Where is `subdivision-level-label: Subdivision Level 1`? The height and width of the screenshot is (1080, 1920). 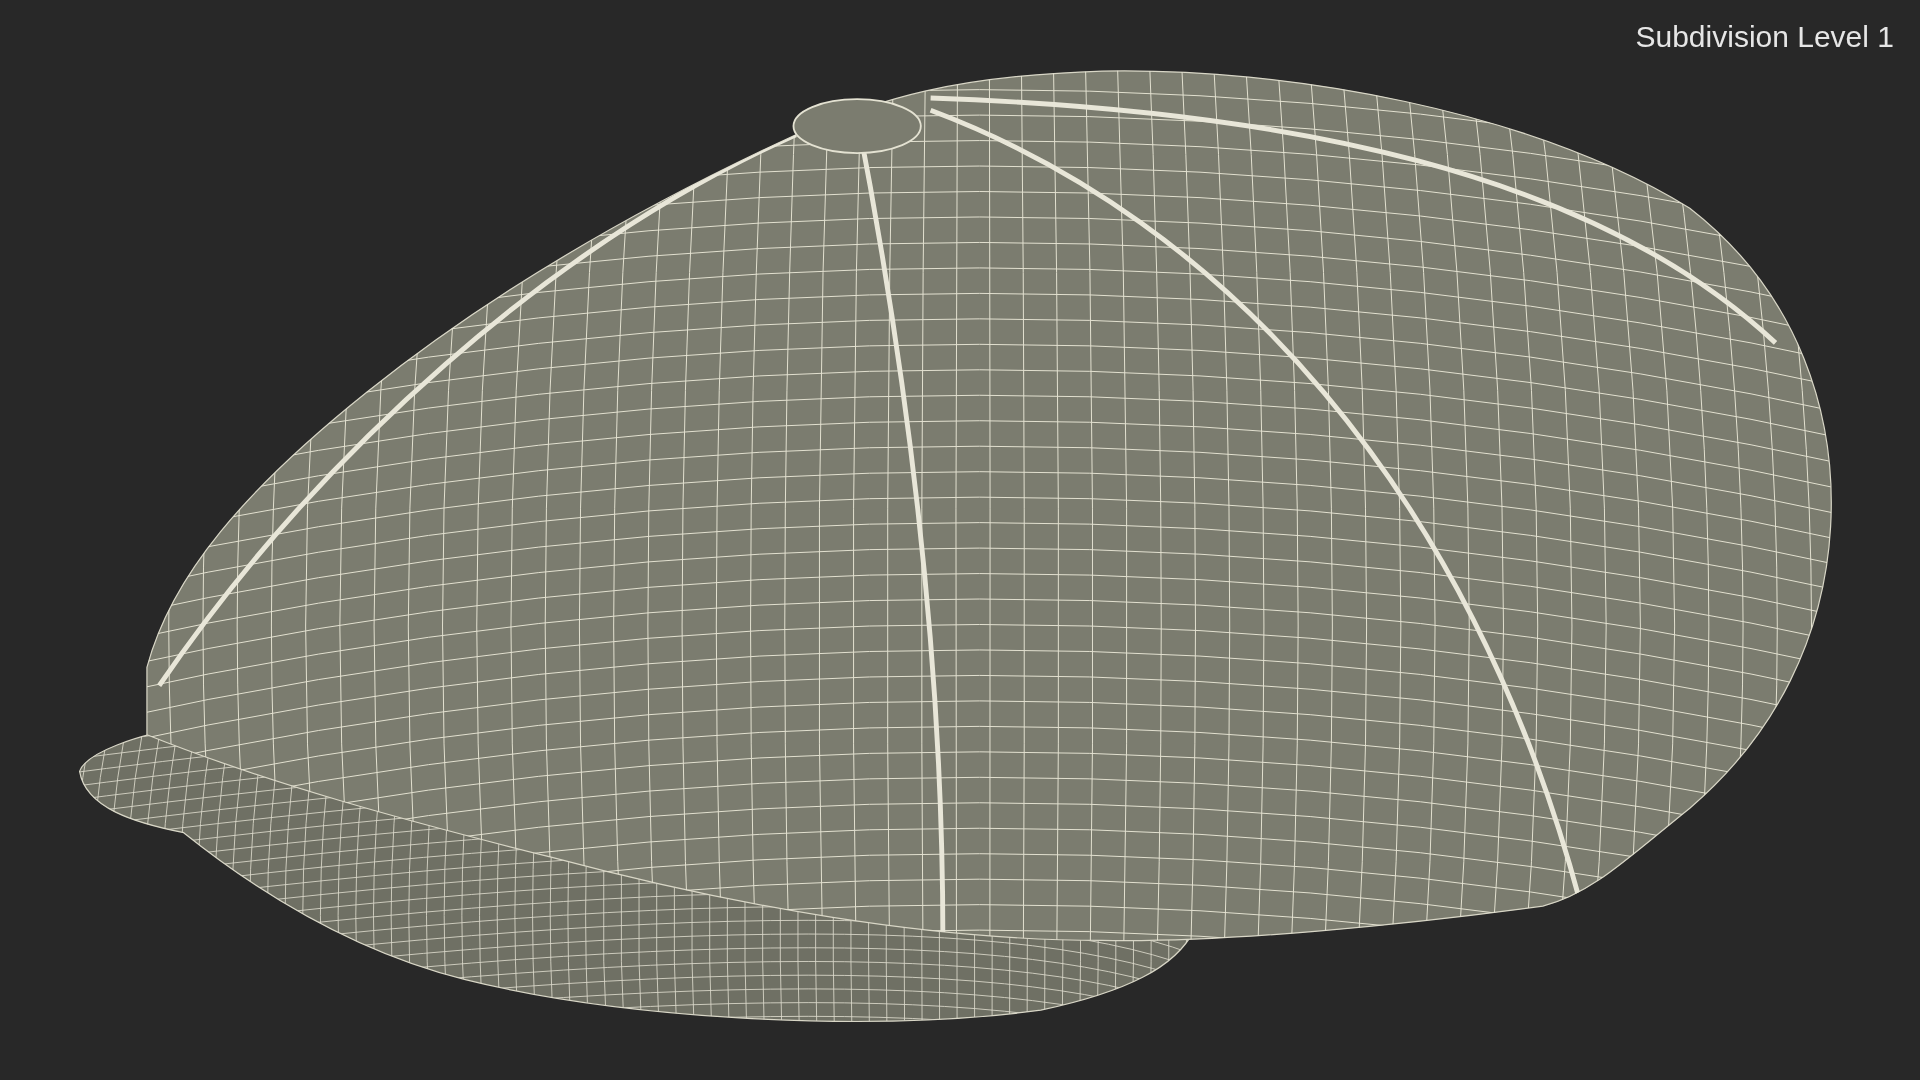
subdivision-level-label: Subdivision Level 1 is located at coordinates (1764, 37).